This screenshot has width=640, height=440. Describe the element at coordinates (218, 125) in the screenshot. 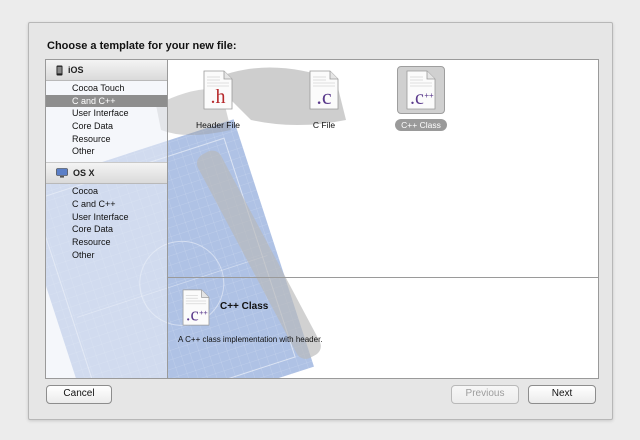

I see `template-label: Header File` at that location.